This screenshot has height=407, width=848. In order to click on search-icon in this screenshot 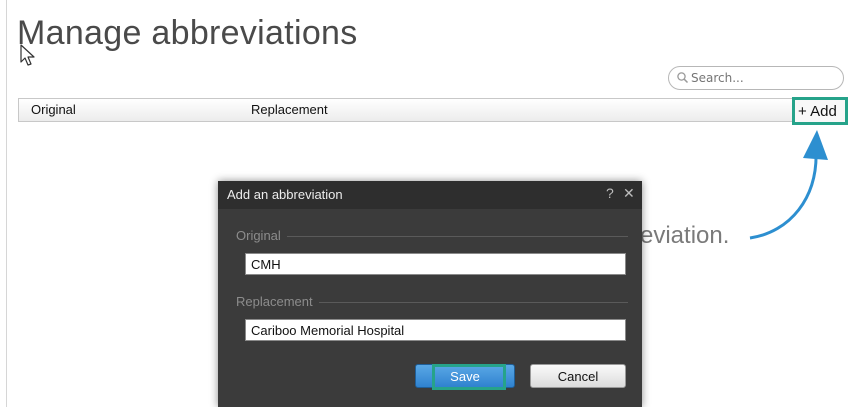, I will do `click(683, 78)`.